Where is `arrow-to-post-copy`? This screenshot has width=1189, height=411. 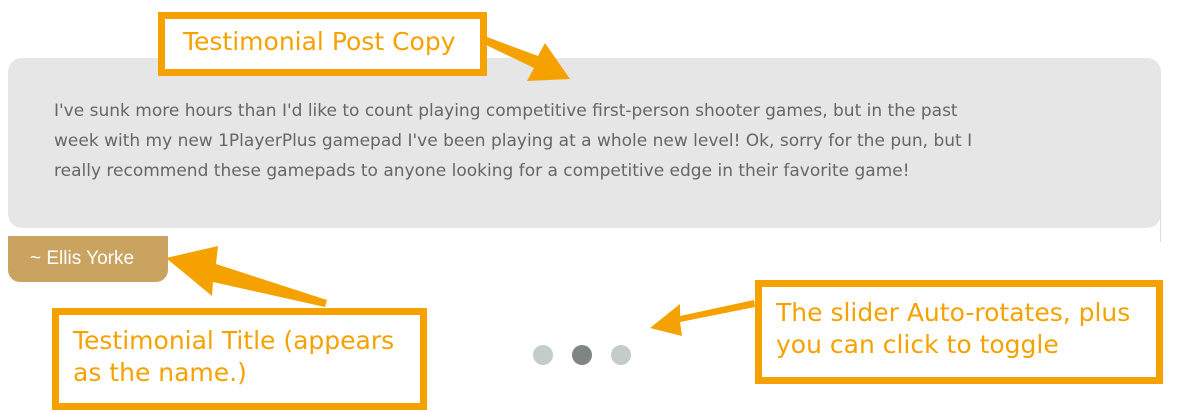 arrow-to-post-copy is located at coordinates (527, 59).